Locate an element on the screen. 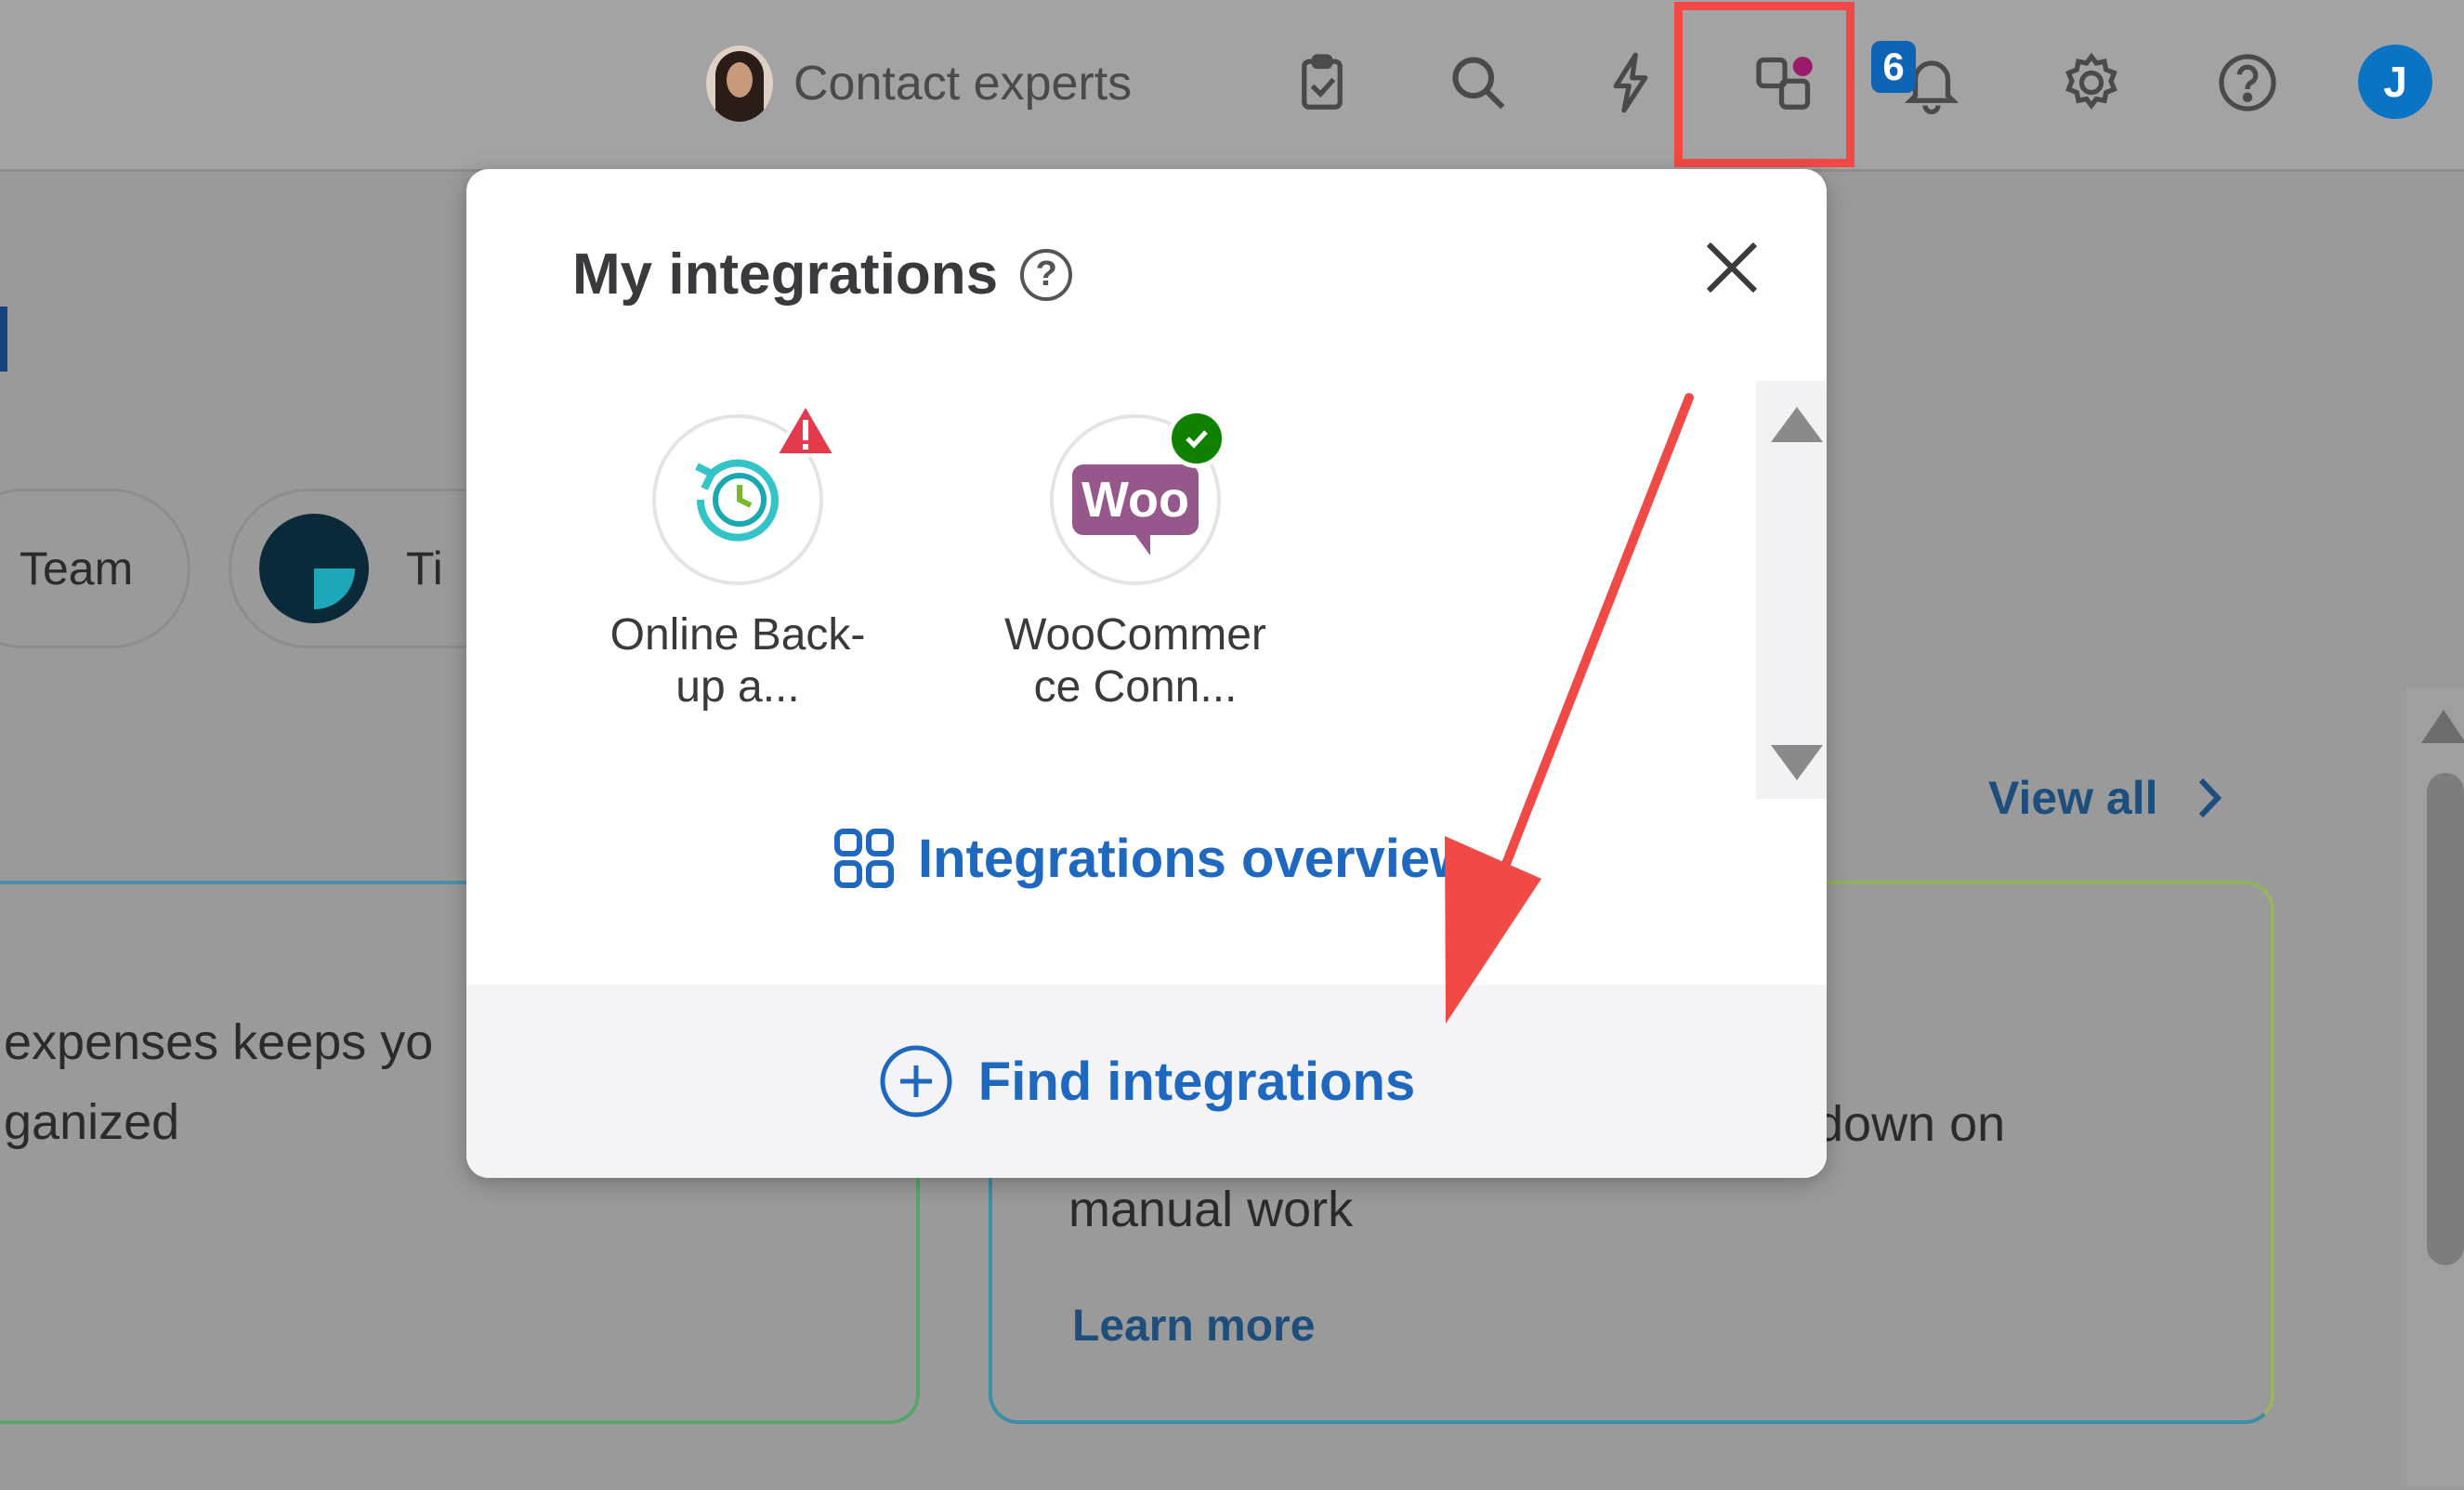 Image resolution: width=2464 pixels, height=1490 pixels. find-integrations-button: Find integrations is located at coordinates (1197, 1082).